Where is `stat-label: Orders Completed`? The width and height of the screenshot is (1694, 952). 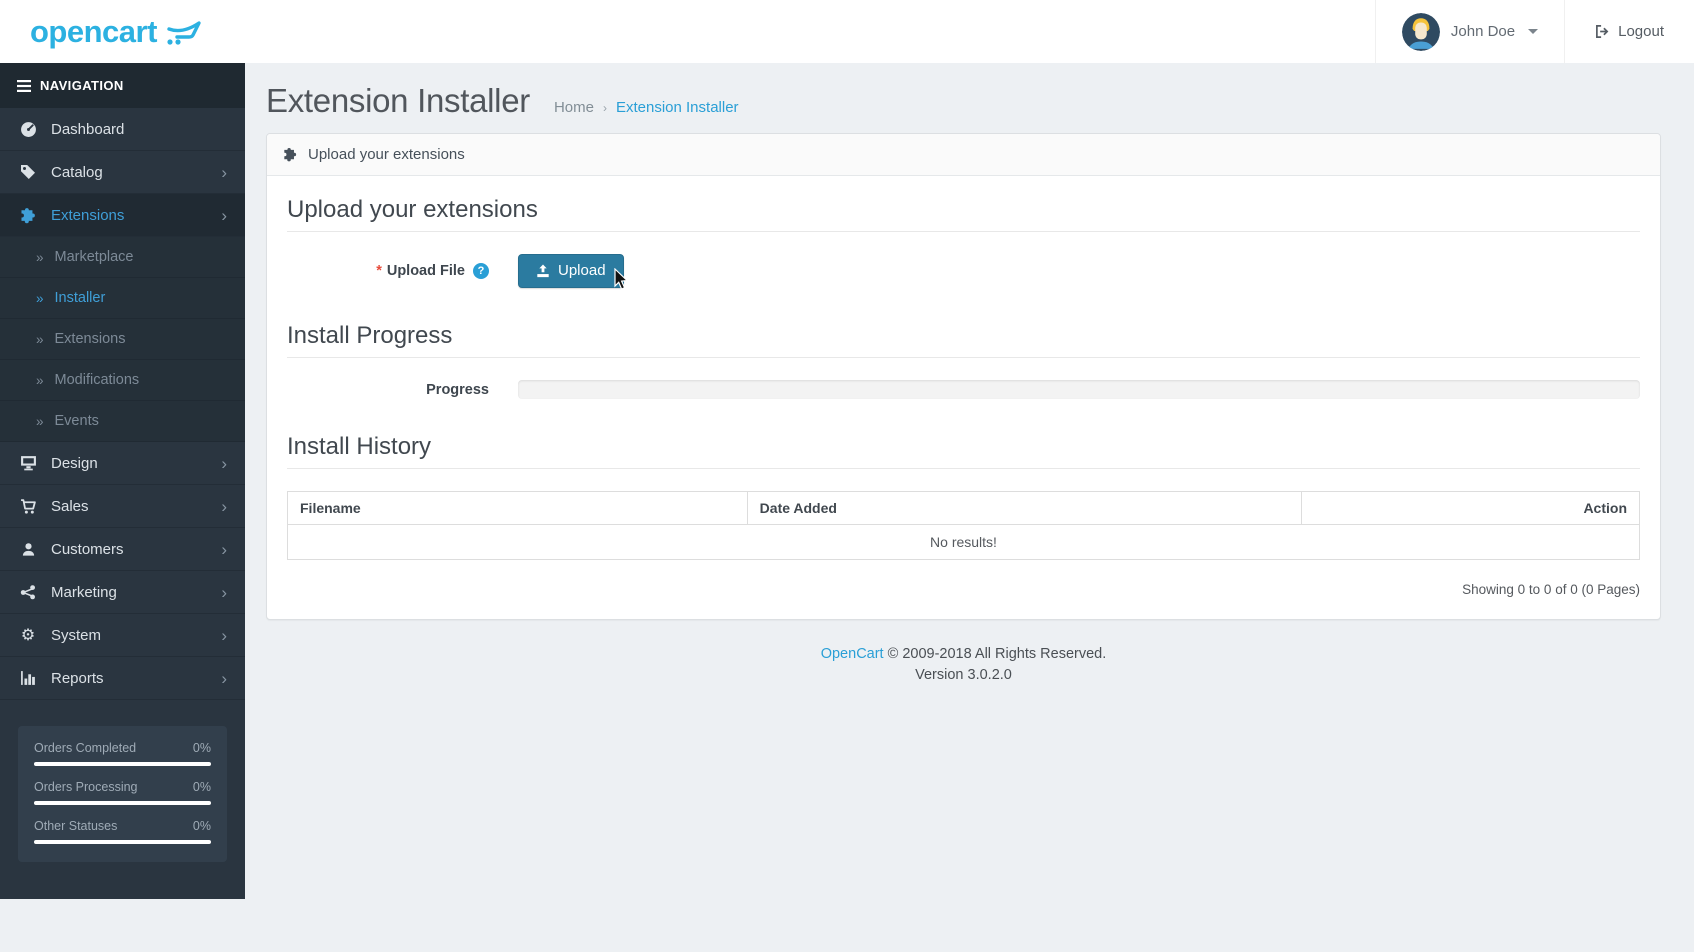
stat-label: Orders Completed is located at coordinates (85, 748).